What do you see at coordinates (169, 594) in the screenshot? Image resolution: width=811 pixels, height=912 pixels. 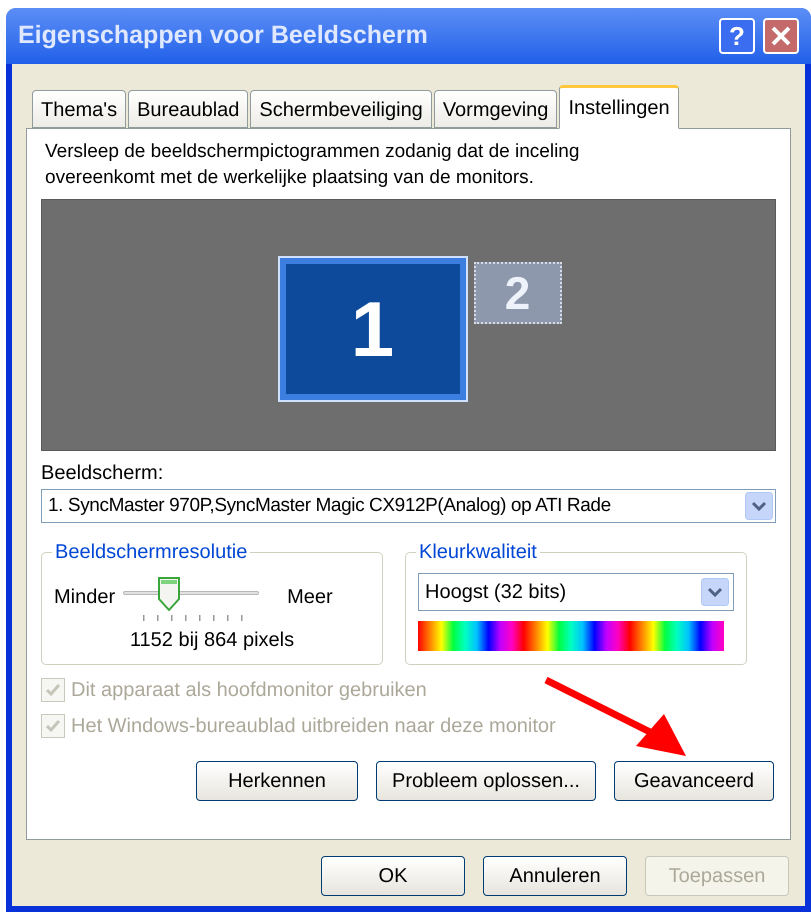 I see `slider-thumb` at bounding box center [169, 594].